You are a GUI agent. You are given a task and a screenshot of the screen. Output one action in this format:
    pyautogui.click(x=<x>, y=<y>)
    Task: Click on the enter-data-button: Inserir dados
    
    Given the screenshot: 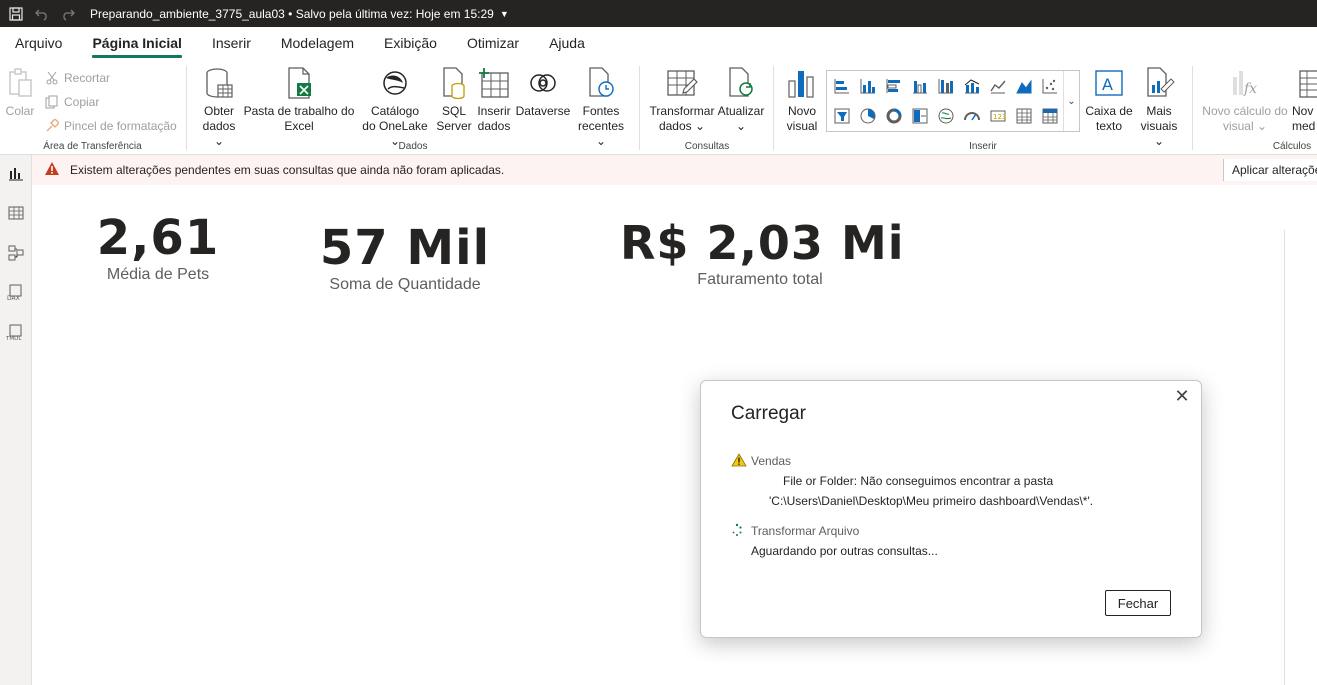 What is the action you would take?
    pyautogui.click(x=494, y=100)
    